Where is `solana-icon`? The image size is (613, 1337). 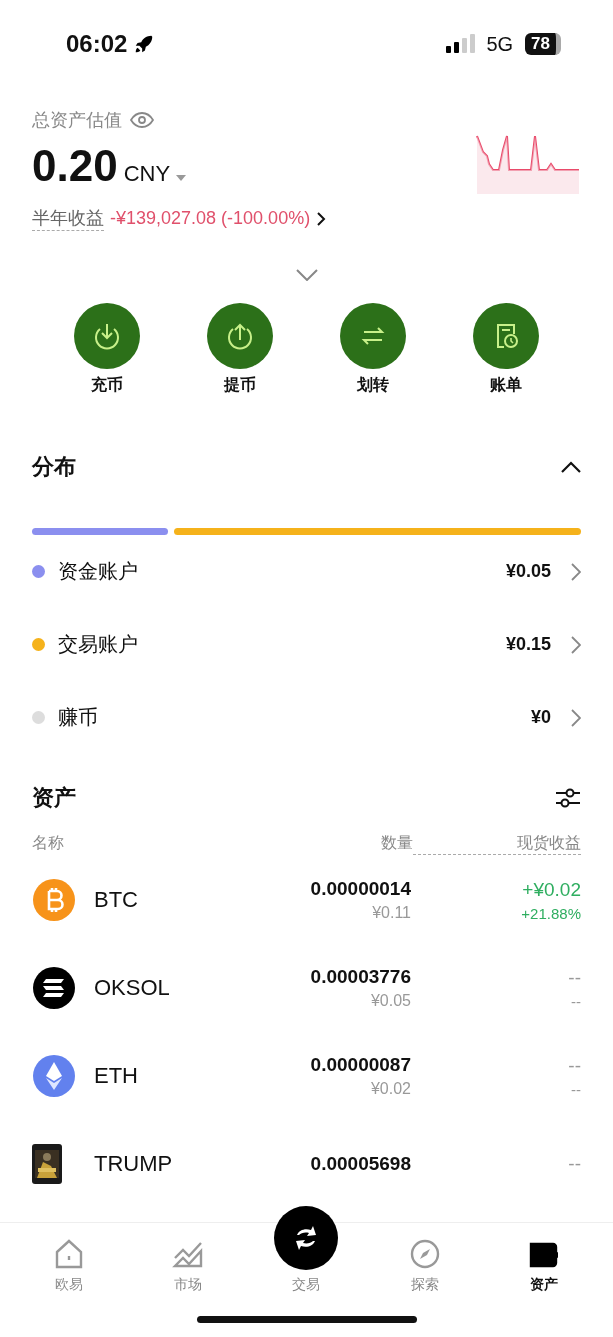
solana-icon is located at coordinates (54, 988).